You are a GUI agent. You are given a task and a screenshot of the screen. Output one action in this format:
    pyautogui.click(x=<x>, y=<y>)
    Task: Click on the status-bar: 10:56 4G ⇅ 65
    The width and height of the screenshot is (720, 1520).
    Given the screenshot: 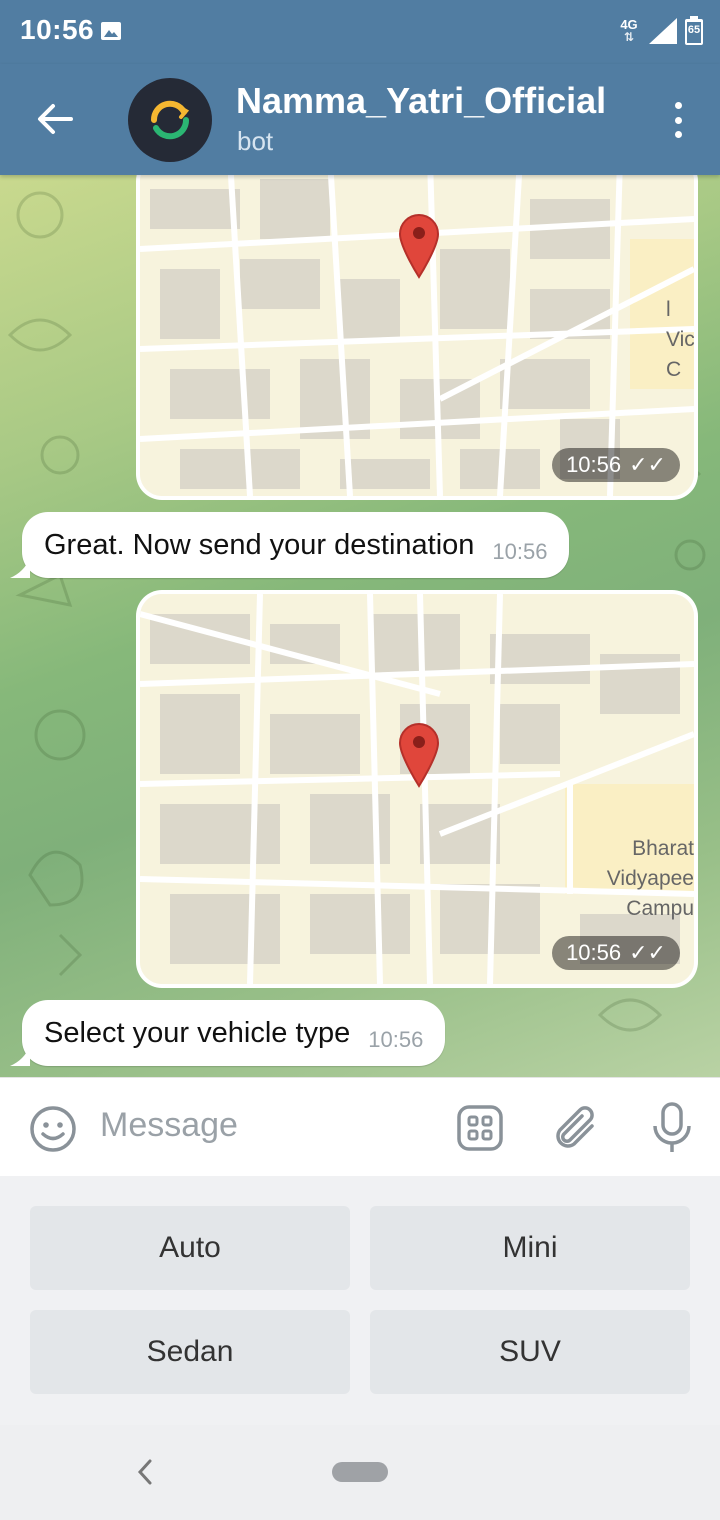 What is the action you would take?
    pyautogui.click(x=360, y=32)
    